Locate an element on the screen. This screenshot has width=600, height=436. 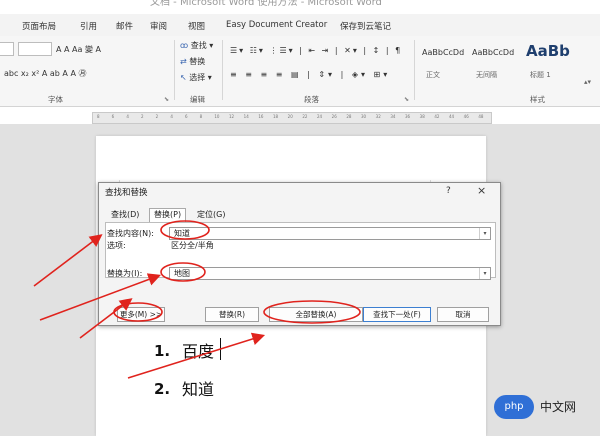
ruler-tick-label: 22 is located at coordinates (305, 116).